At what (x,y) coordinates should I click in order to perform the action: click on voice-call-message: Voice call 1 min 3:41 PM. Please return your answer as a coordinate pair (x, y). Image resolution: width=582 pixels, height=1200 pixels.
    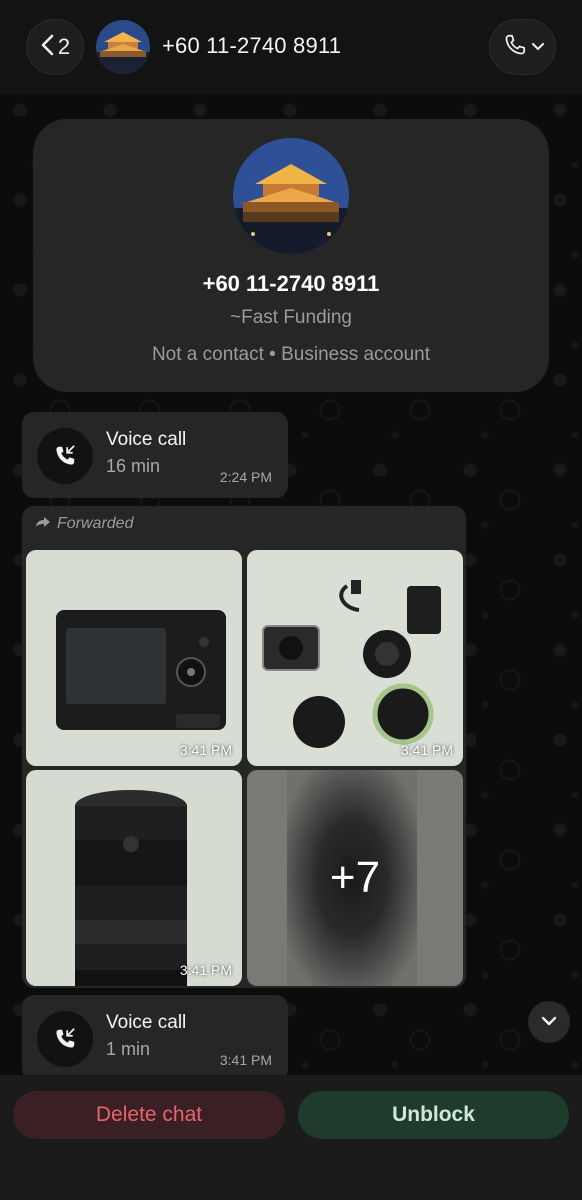
    Looking at the image, I should click on (155, 1038).